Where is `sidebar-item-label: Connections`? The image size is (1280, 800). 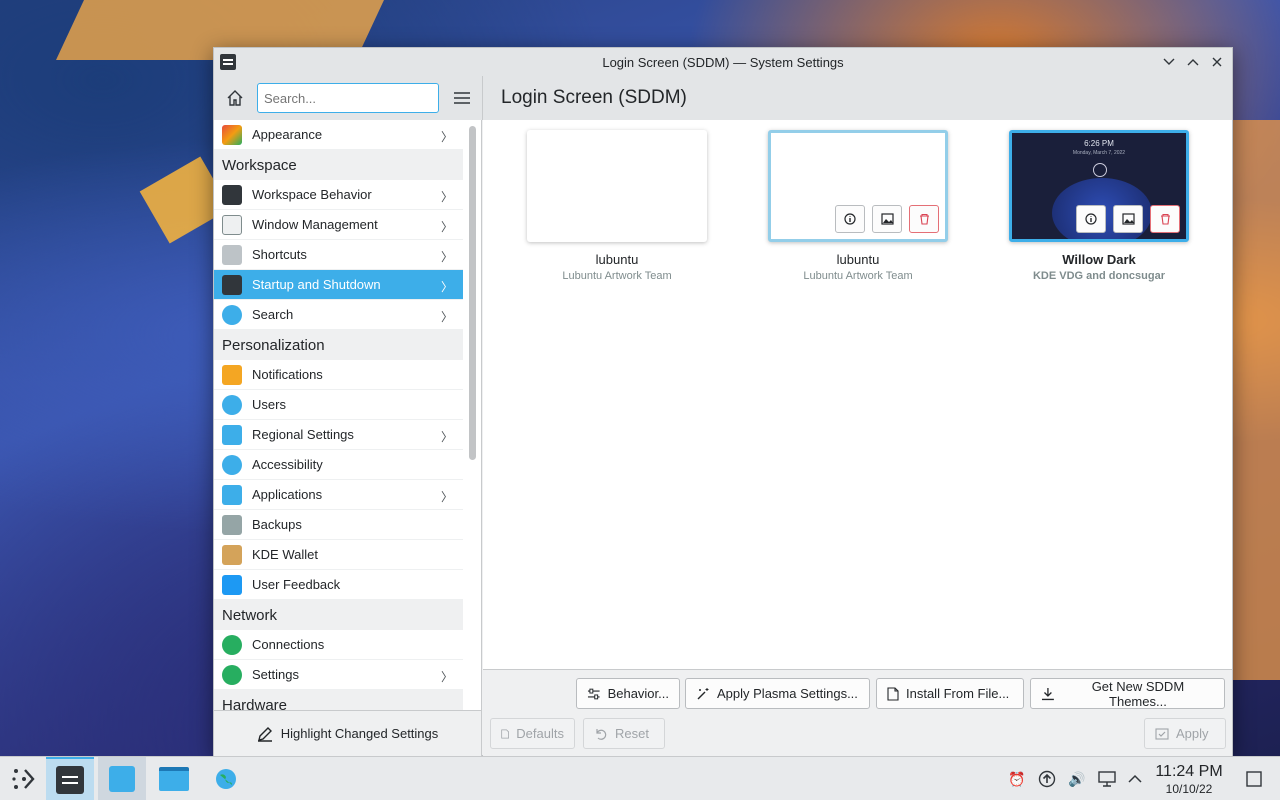 sidebar-item-label: Connections is located at coordinates (288, 644).